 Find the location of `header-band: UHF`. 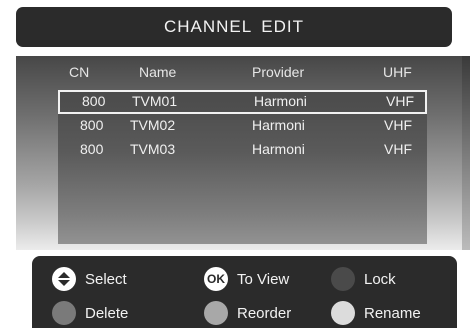

header-band: UHF is located at coordinates (397, 72).